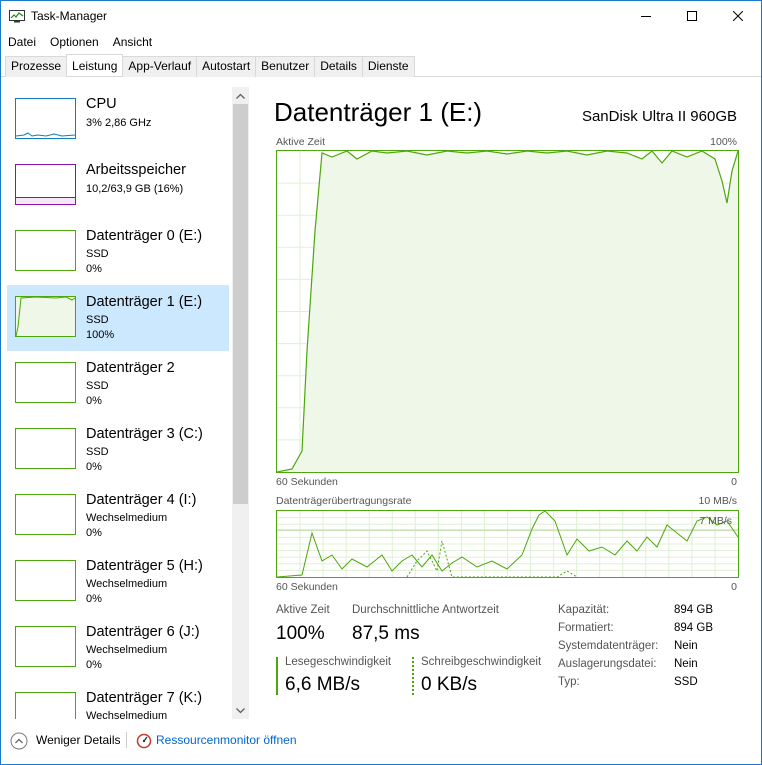  What do you see at coordinates (723, 142) in the screenshot?
I see `graph-active-max: 100%` at bounding box center [723, 142].